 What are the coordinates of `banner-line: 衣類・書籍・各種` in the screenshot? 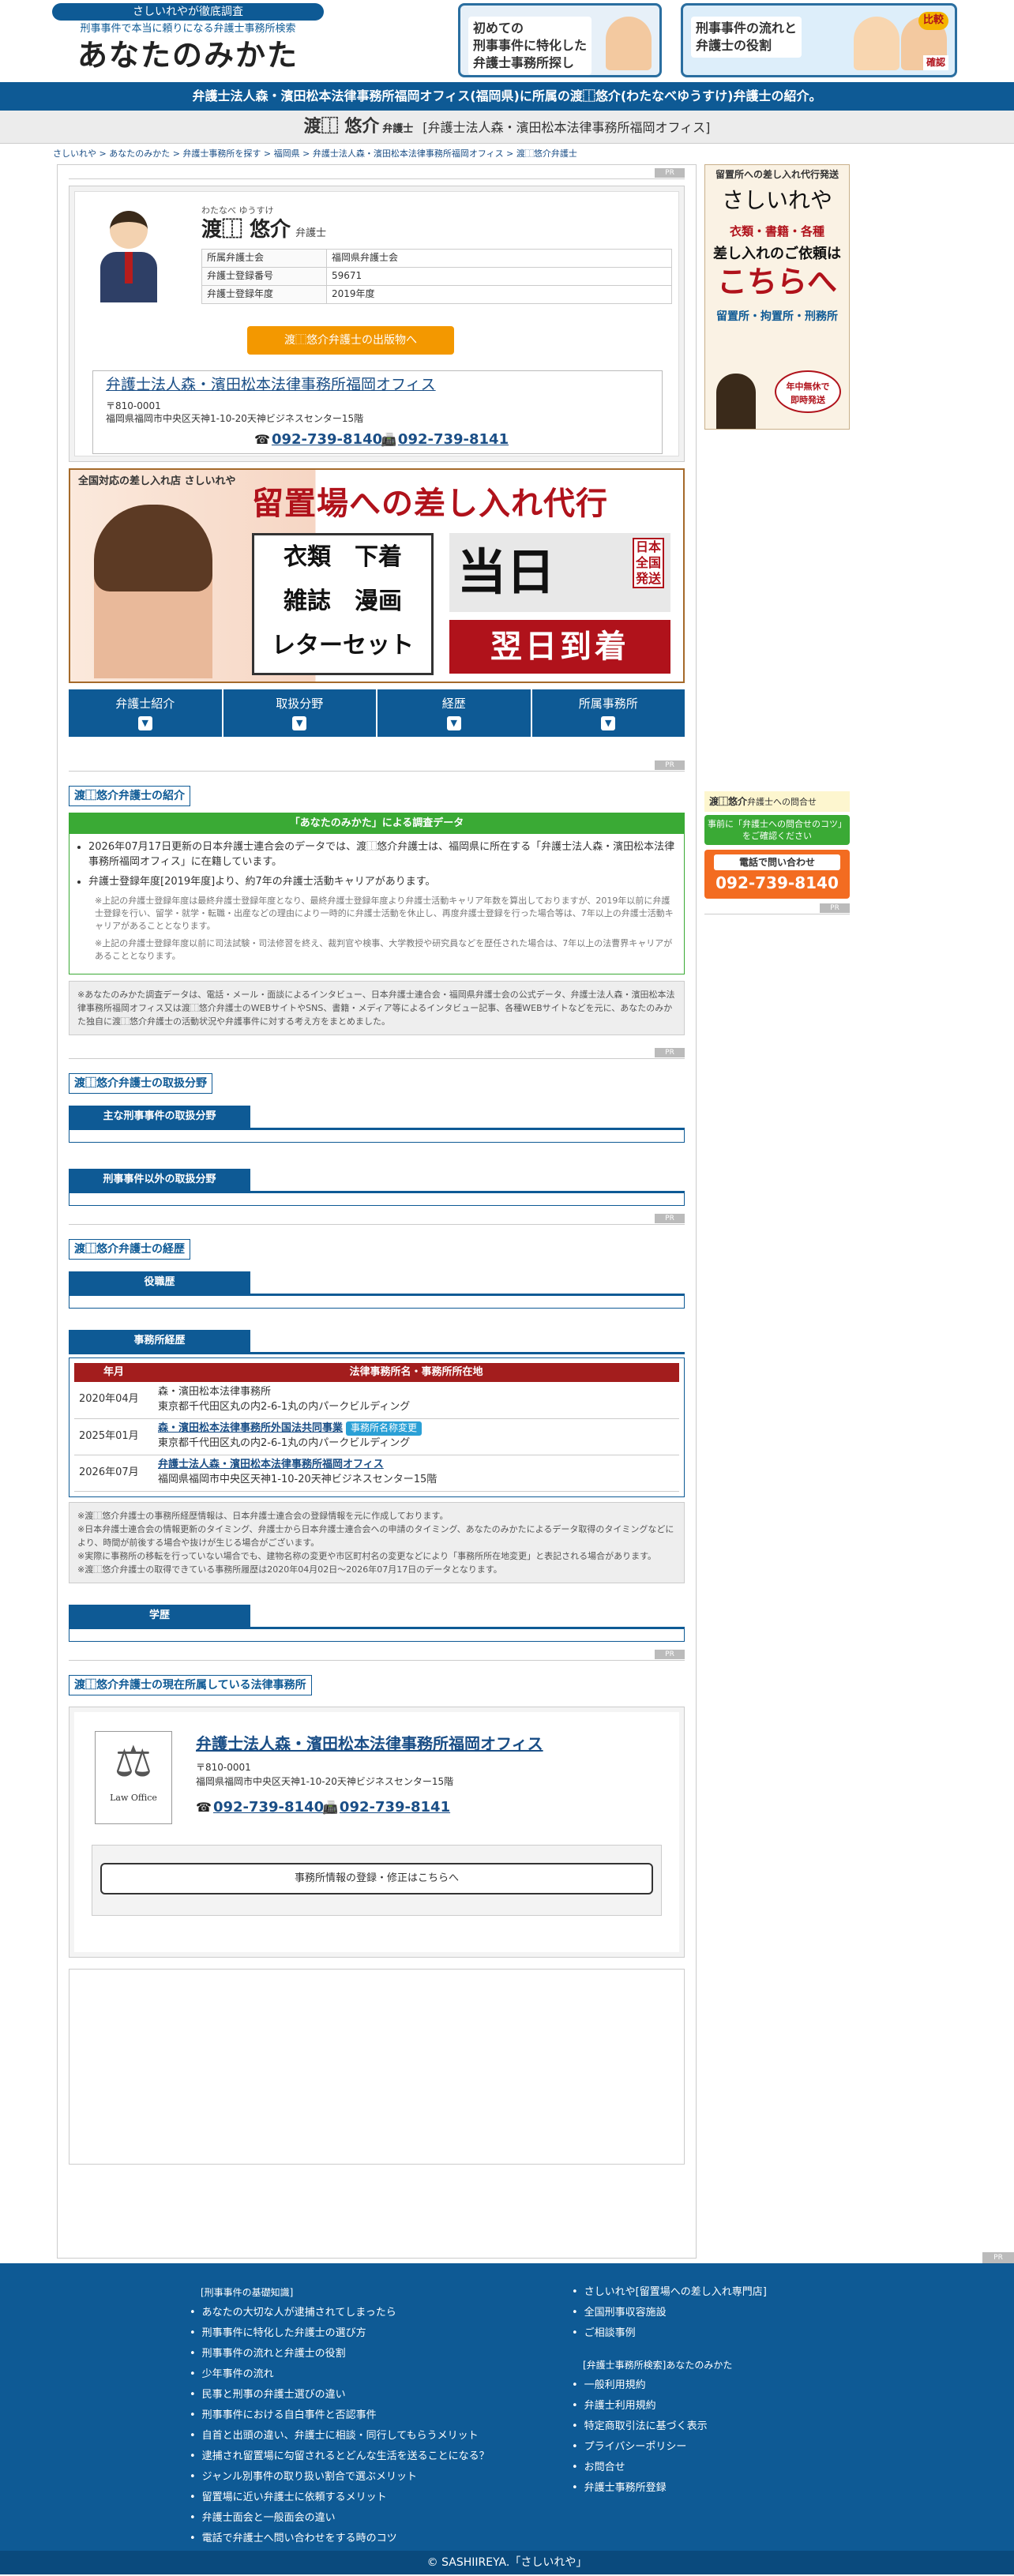 It's located at (777, 230).